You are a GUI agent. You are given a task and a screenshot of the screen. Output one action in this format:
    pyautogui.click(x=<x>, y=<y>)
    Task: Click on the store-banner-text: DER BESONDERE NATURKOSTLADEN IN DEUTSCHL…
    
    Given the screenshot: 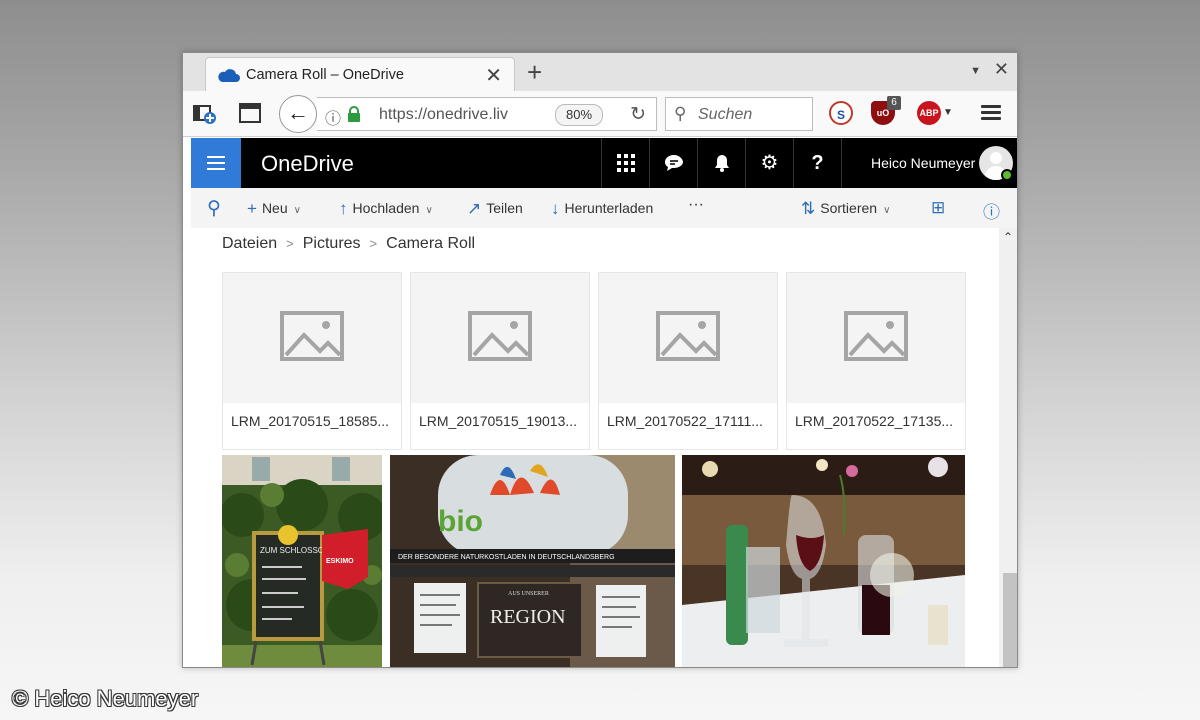 What is the action you would take?
    pyautogui.click(x=506, y=557)
    